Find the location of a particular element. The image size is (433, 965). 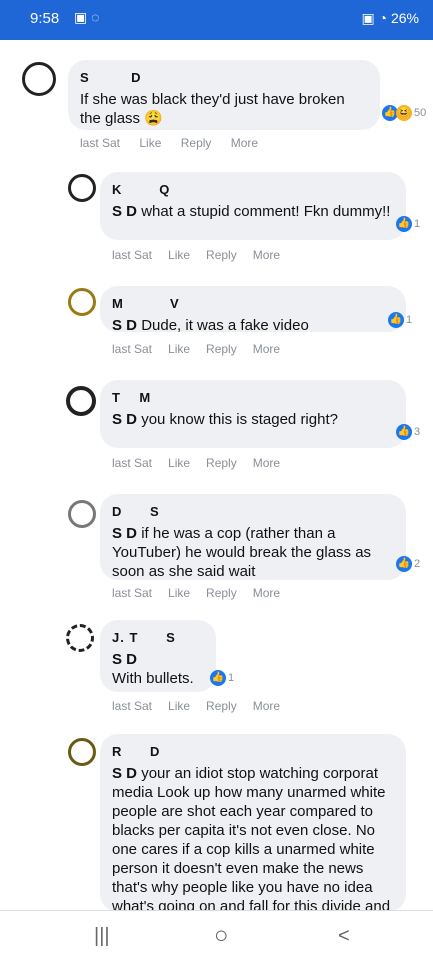

comment-body: you know this is staged right? is located at coordinates (239, 419).